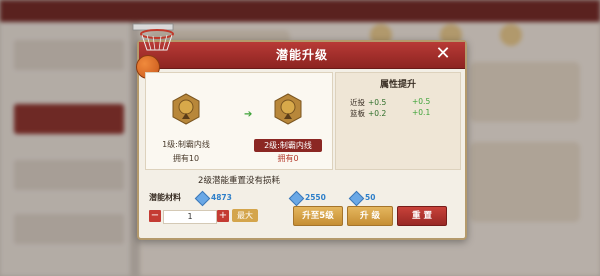 This screenshot has width=600, height=276. Describe the element at coordinates (288, 158) in the screenshot. I see `next-owned-count: 拥有0` at that location.